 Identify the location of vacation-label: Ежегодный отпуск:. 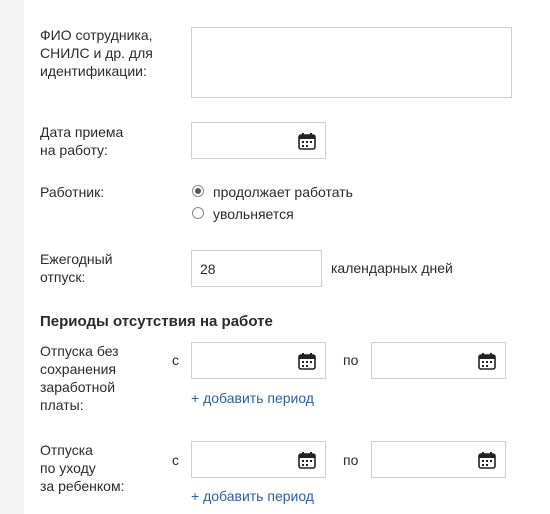
(76, 268).